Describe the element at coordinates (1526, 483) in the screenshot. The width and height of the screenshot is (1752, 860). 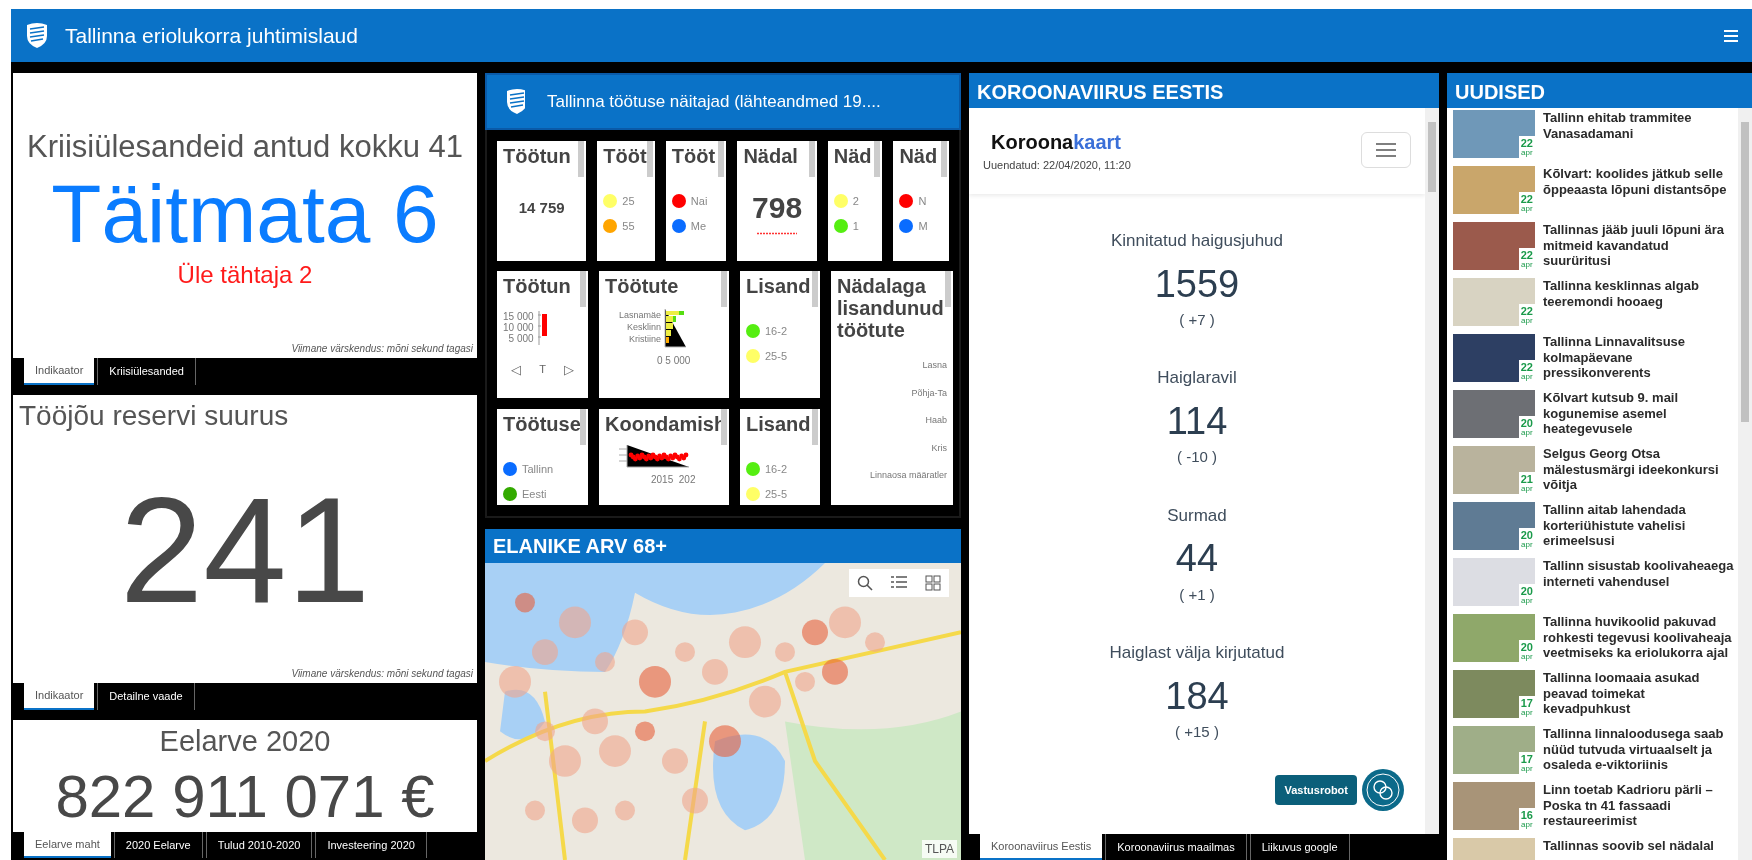
I see `date-badge: 21 apr` at that location.